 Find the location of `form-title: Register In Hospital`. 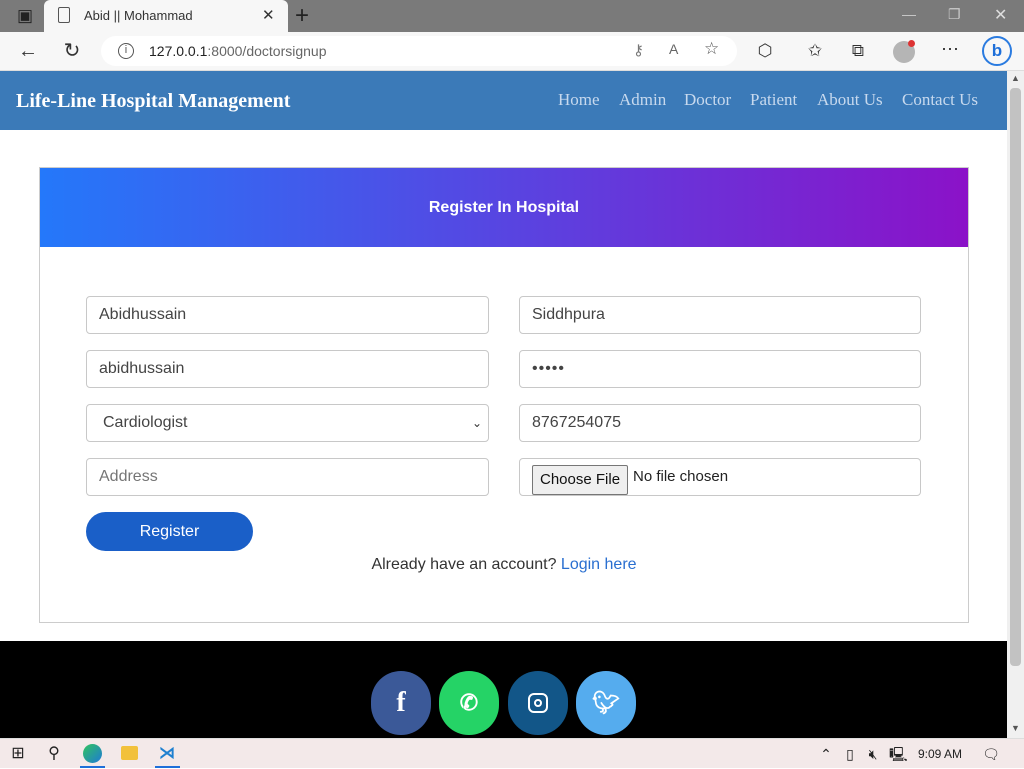

form-title: Register In Hospital is located at coordinates (504, 207).